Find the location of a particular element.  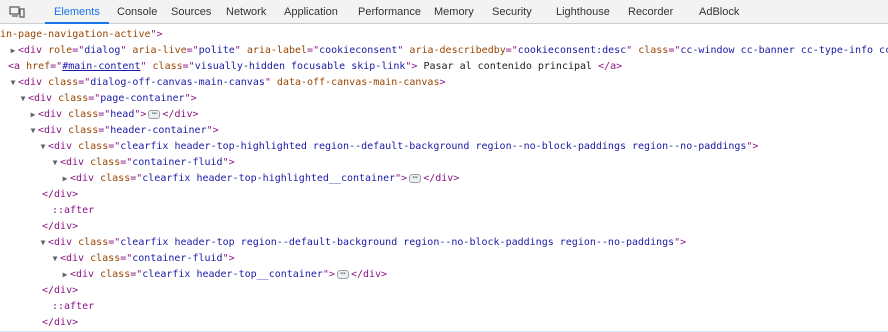

tab-adblock: AdBlock is located at coordinates (719, 11).